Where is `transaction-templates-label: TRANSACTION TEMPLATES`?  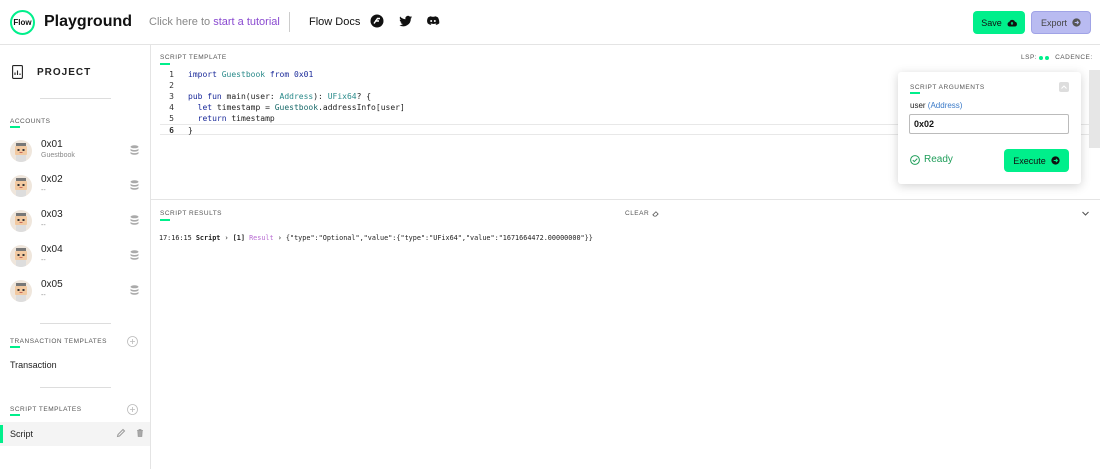 transaction-templates-label: TRANSACTION TEMPLATES is located at coordinates (58, 341).